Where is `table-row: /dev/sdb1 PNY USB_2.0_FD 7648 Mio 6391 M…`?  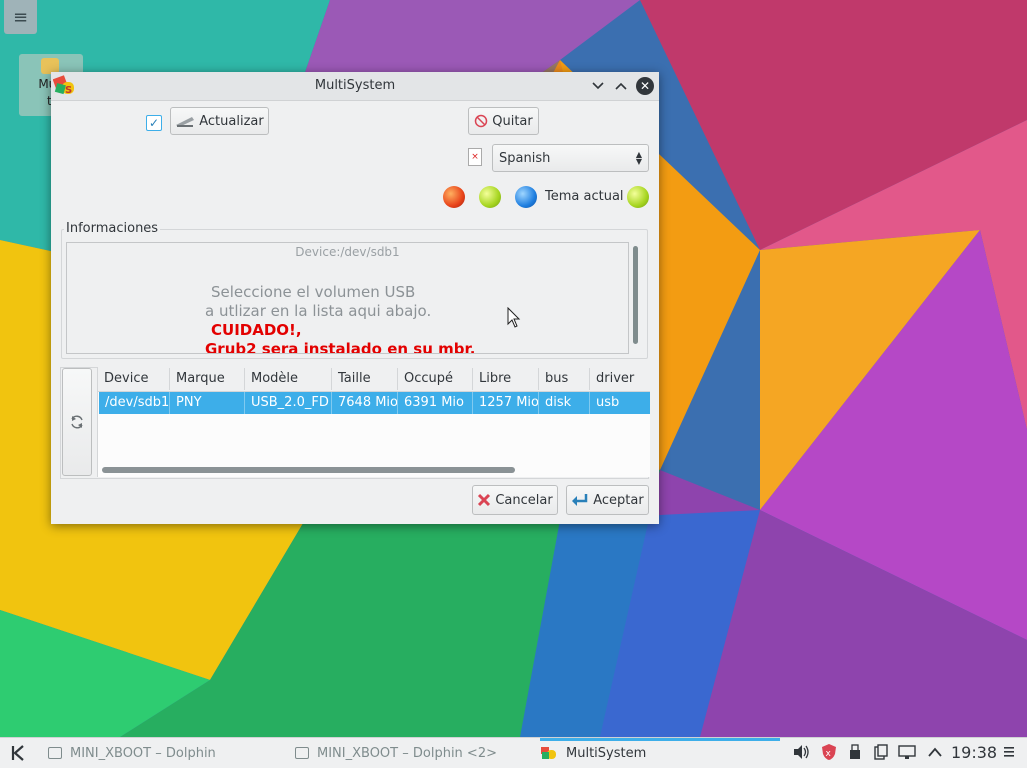
table-row: /dev/sdb1 PNY USB_2.0_FD 7648 Mio 6391 M… is located at coordinates (374, 403).